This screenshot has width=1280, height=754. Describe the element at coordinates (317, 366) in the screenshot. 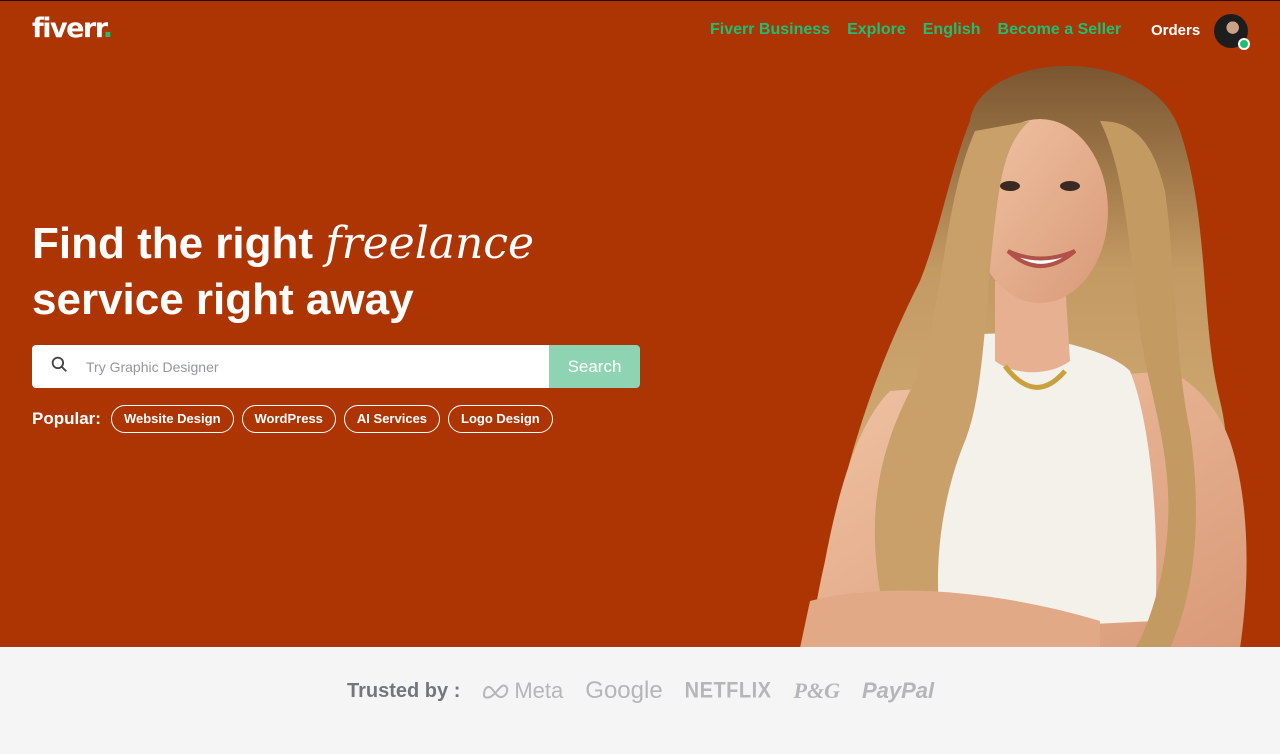

I see `search-input` at that location.